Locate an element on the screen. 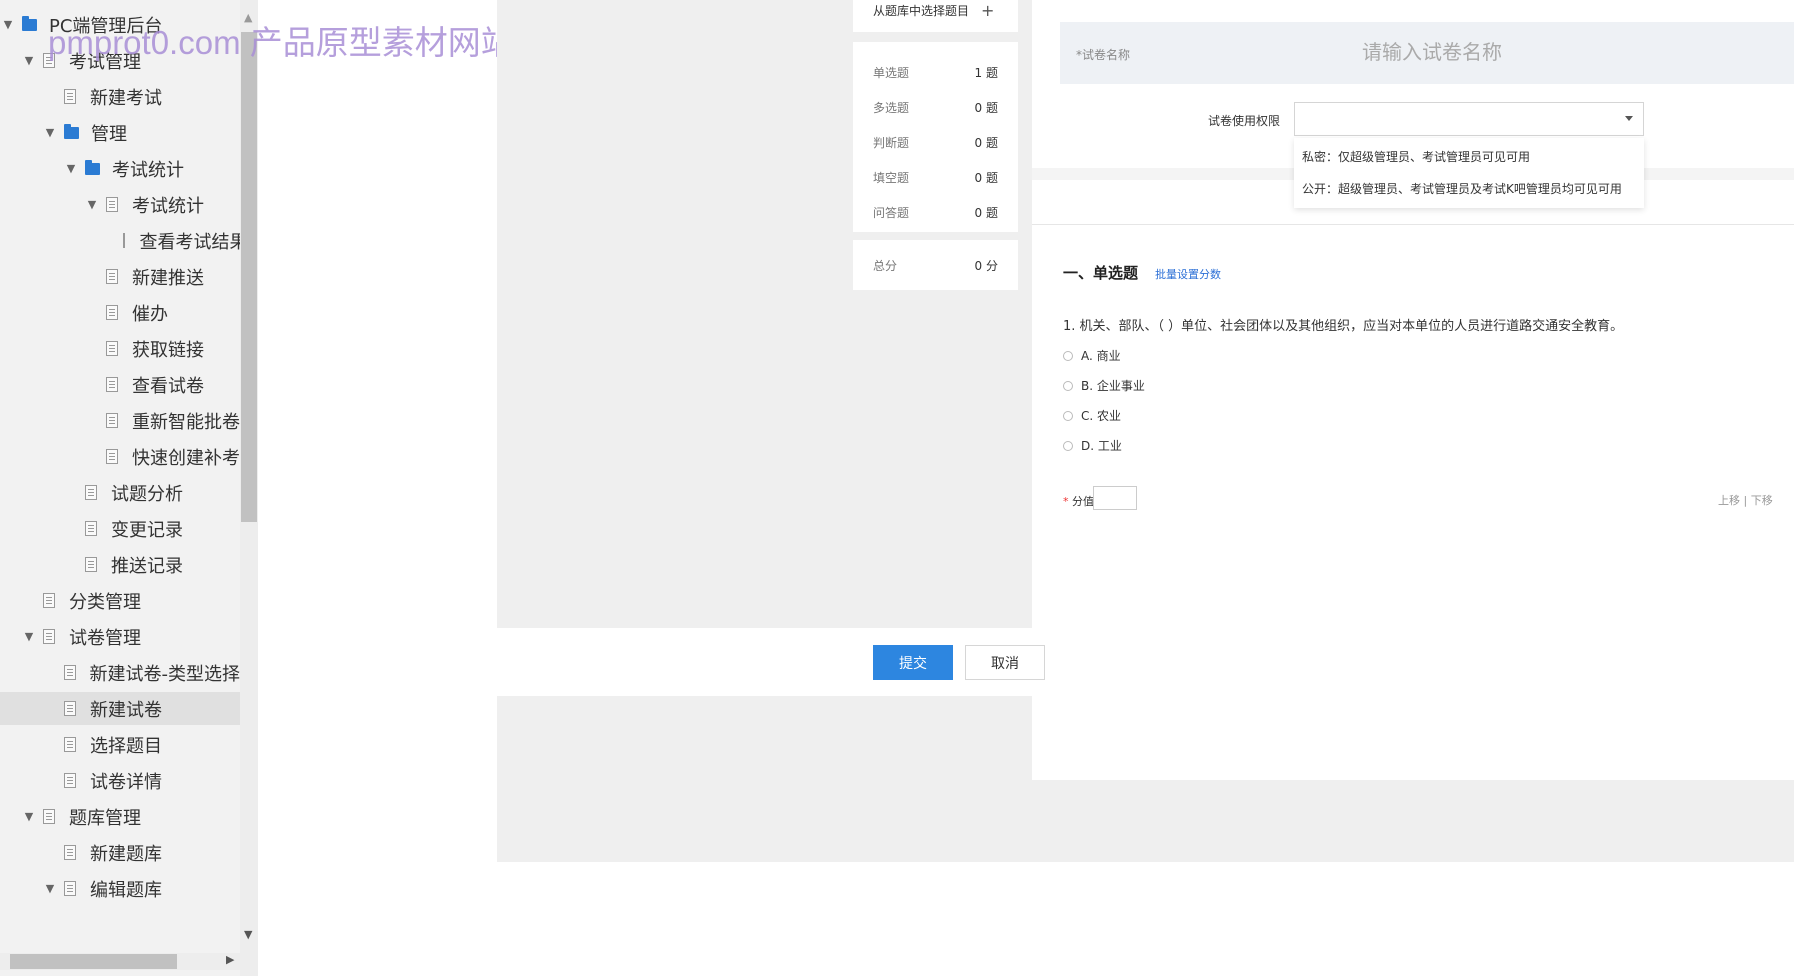 Image resolution: width=1794 pixels, height=976 pixels. sidebar-item: ▼试题分析 is located at coordinates (120, 492).